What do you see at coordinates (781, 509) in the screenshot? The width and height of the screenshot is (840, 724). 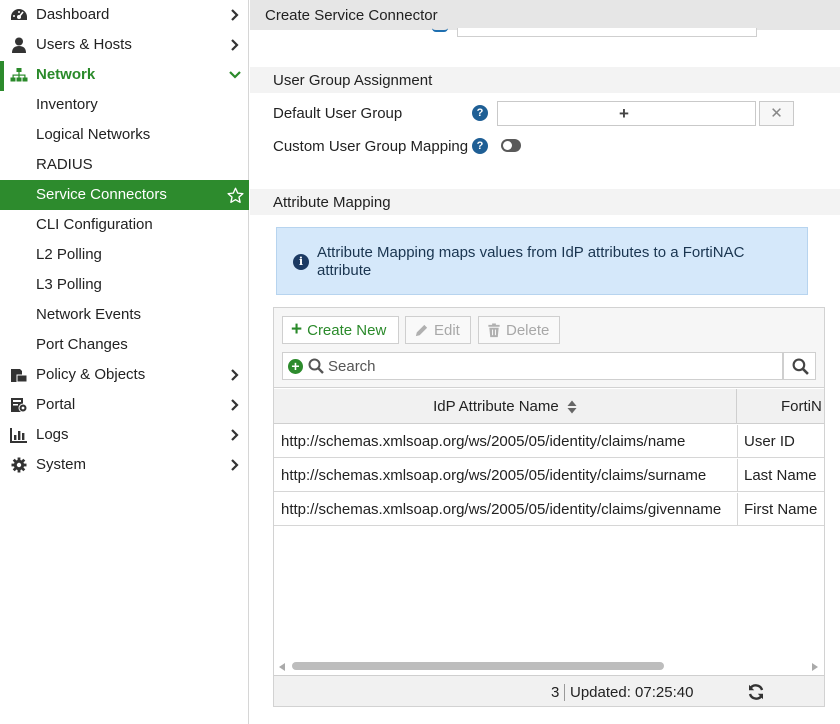 I see `fortinac-attribute-cell: First Name` at bounding box center [781, 509].